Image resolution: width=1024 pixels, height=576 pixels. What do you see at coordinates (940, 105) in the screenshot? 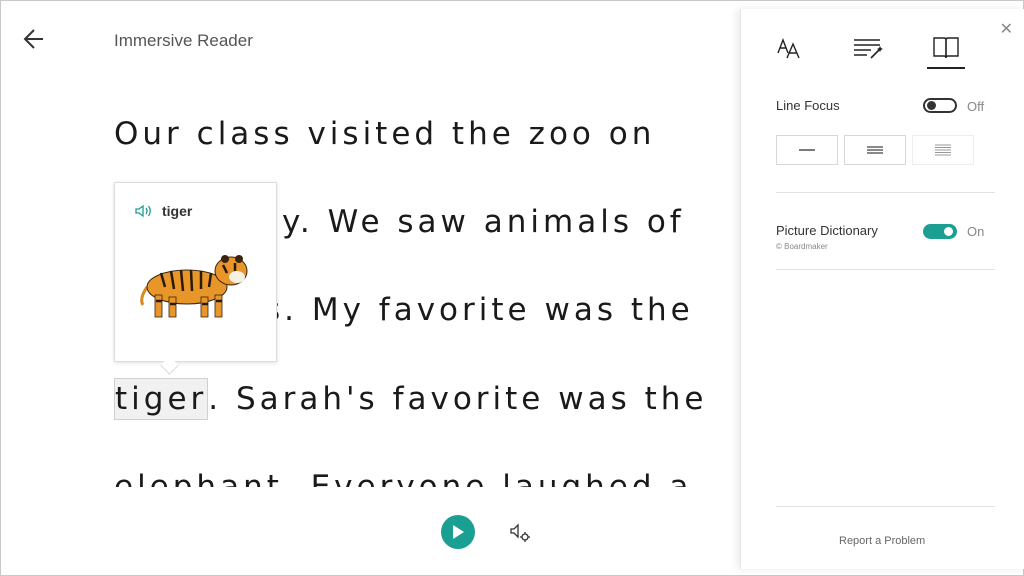
I see `line-focus-toggle` at bounding box center [940, 105].